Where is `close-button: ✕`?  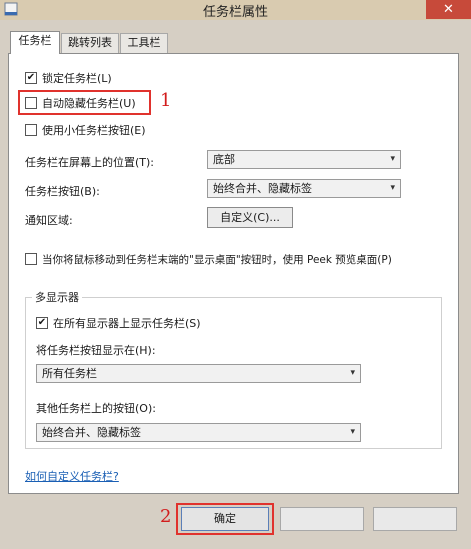 close-button: ✕ is located at coordinates (448, 9).